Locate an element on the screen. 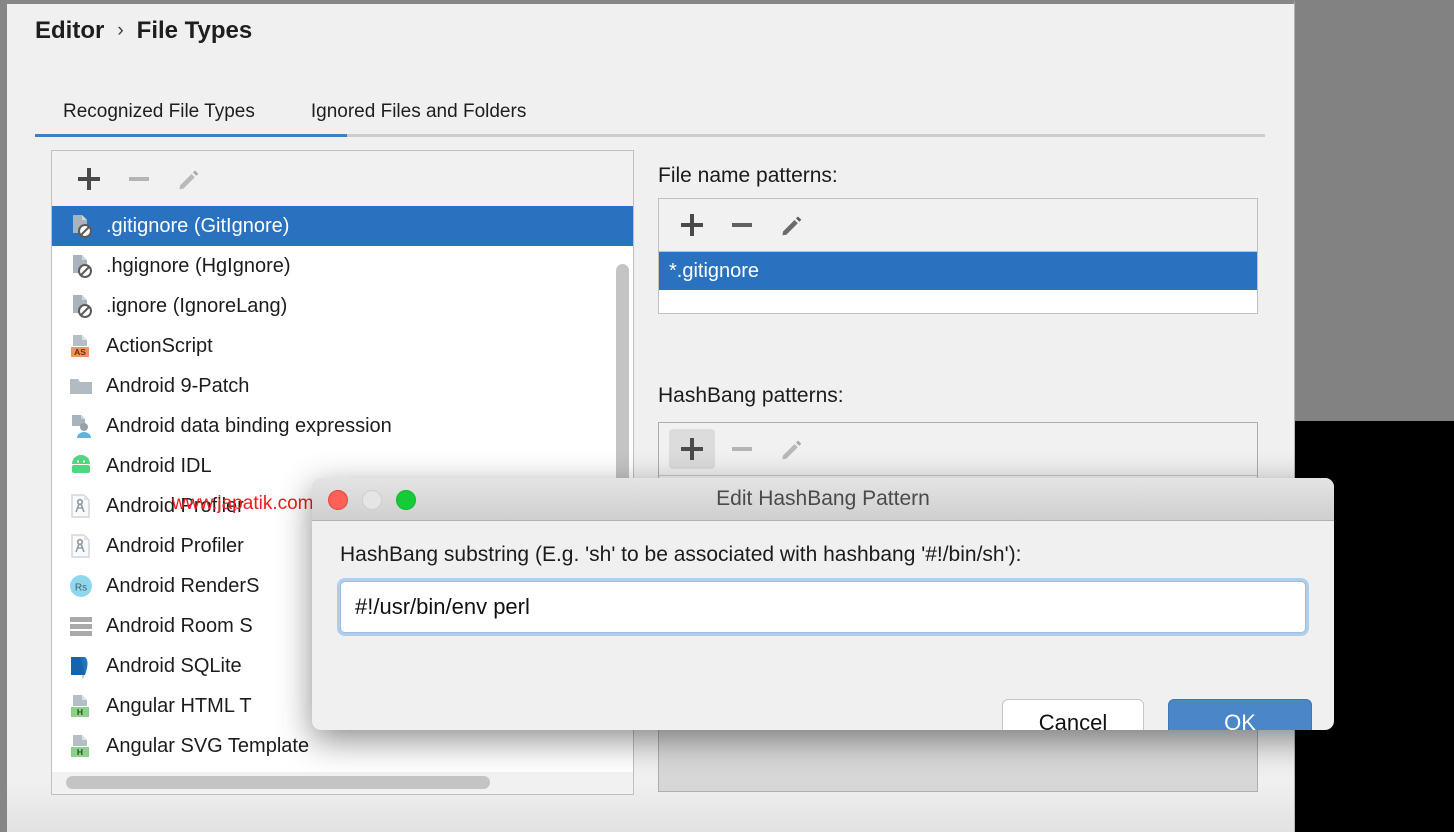 The height and width of the screenshot is (832, 1454). actionscript-icon: AS is located at coordinates (81, 346).